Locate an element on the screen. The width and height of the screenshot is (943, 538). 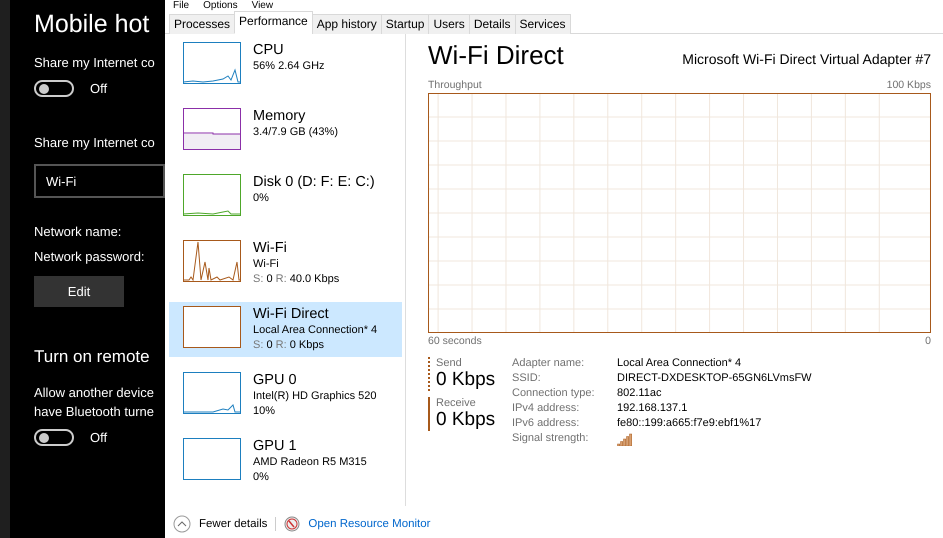
item-detail: 10% is located at coordinates (264, 411).